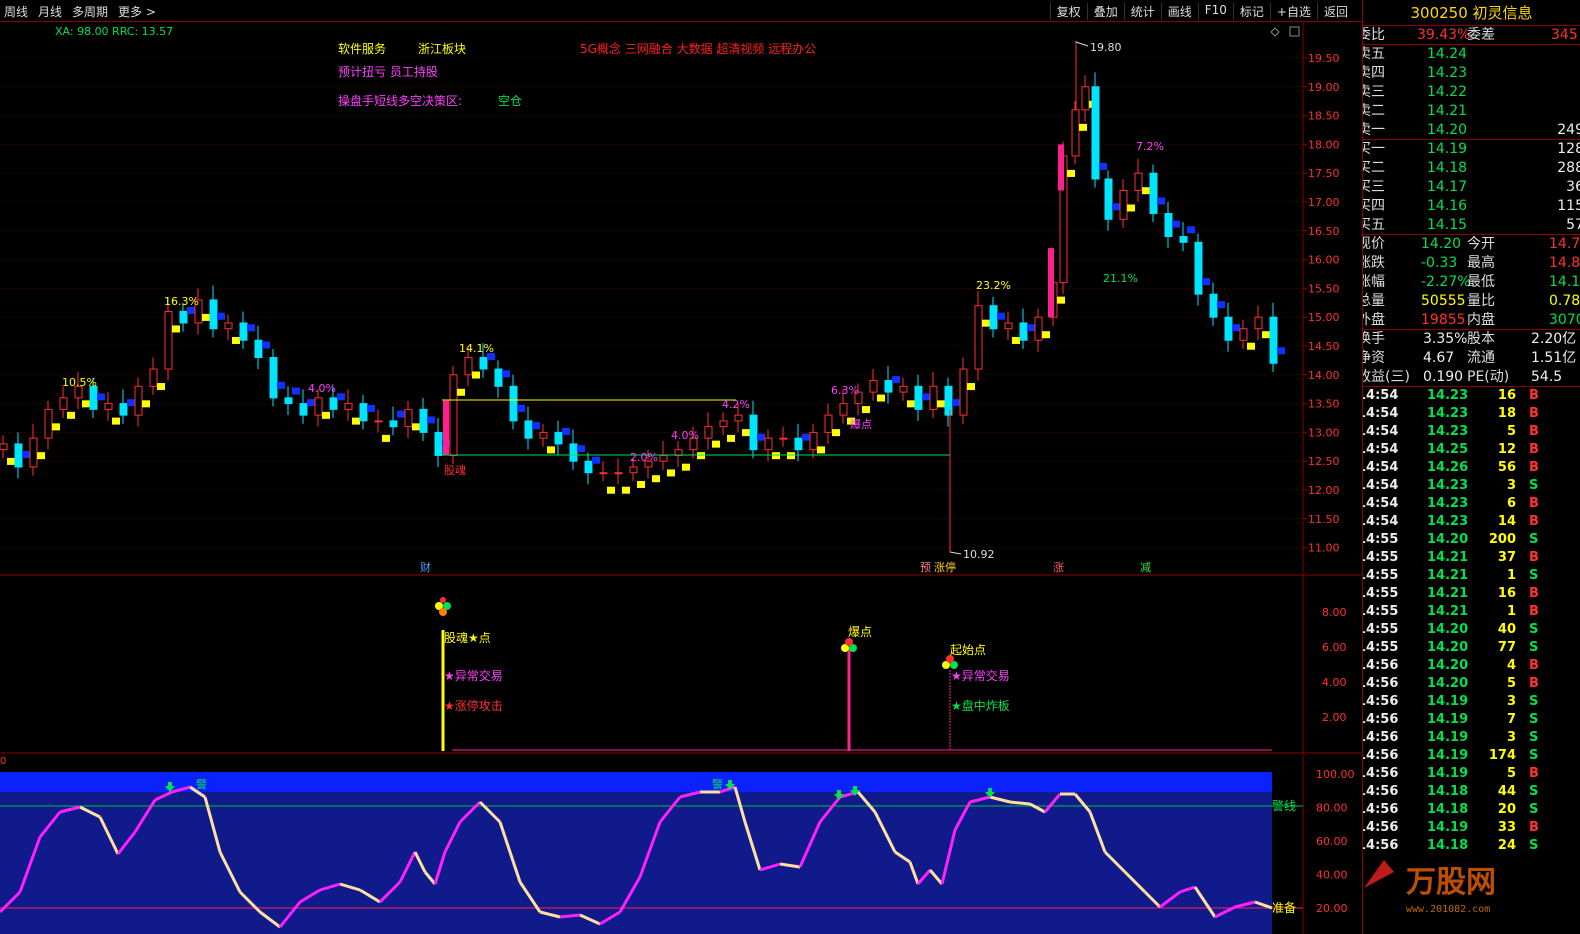 The image size is (1580, 934). What do you see at coordinates (1568, 130) in the screenshot?
I see `ask-volume: 249` at bounding box center [1568, 130].